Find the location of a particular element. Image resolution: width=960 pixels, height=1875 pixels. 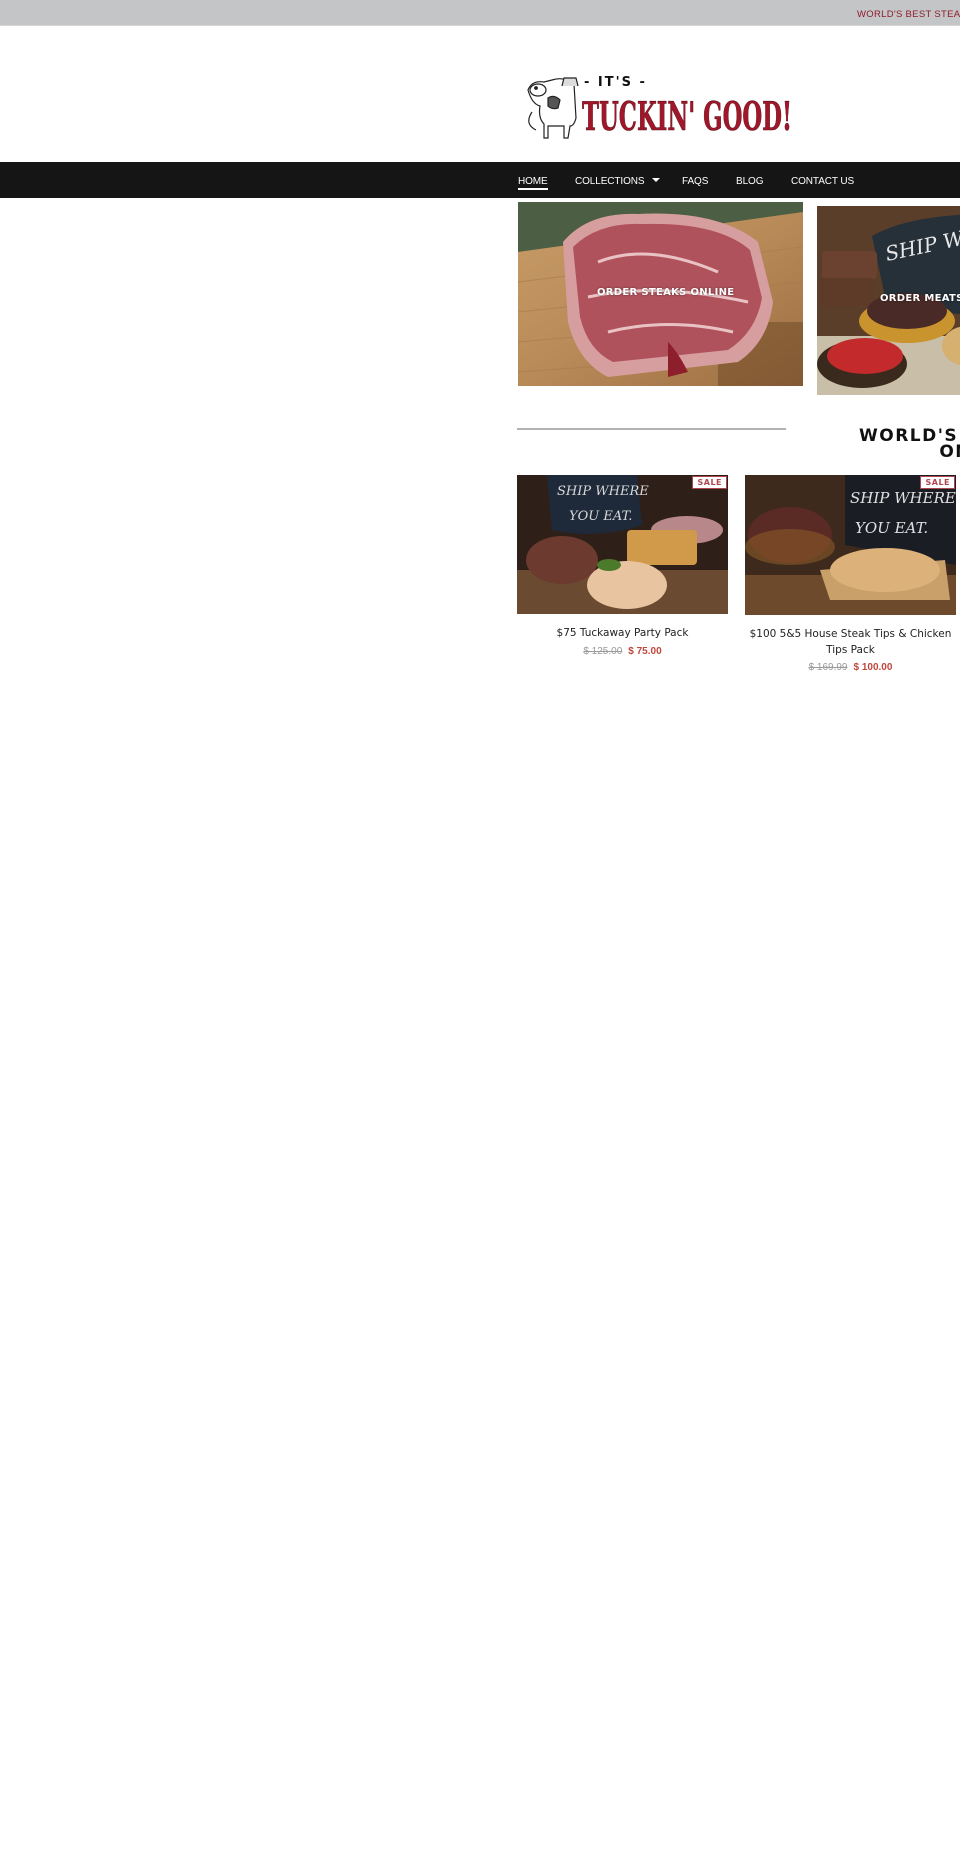

sale-price: $ 75.00 is located at coordinates (645, 651).